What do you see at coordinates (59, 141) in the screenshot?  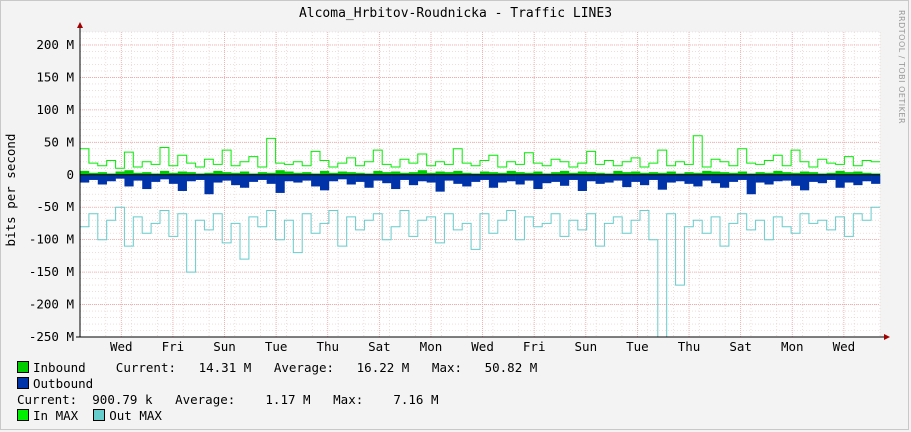 I see `y-tick-label: 50 M` at bounding box center [59, 141].